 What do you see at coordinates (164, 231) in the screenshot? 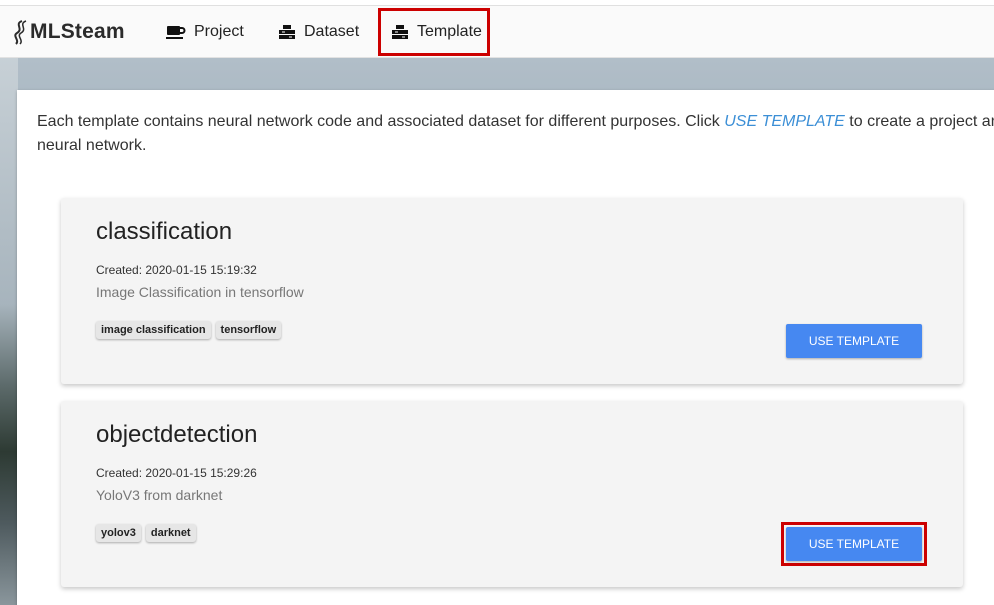
I see `template-name: classification` at bounding box center [164, 231].